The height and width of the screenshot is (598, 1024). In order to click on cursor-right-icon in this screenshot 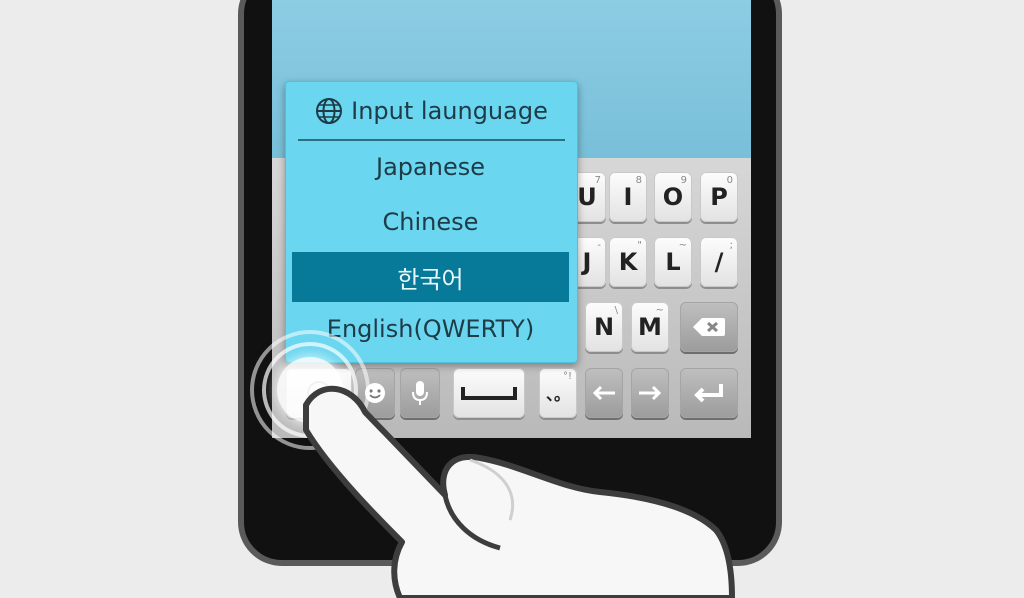, I will do `click(650, 393)`.